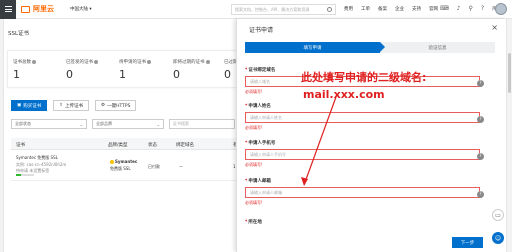  I want to click on arrow-line, so click(320, 141).